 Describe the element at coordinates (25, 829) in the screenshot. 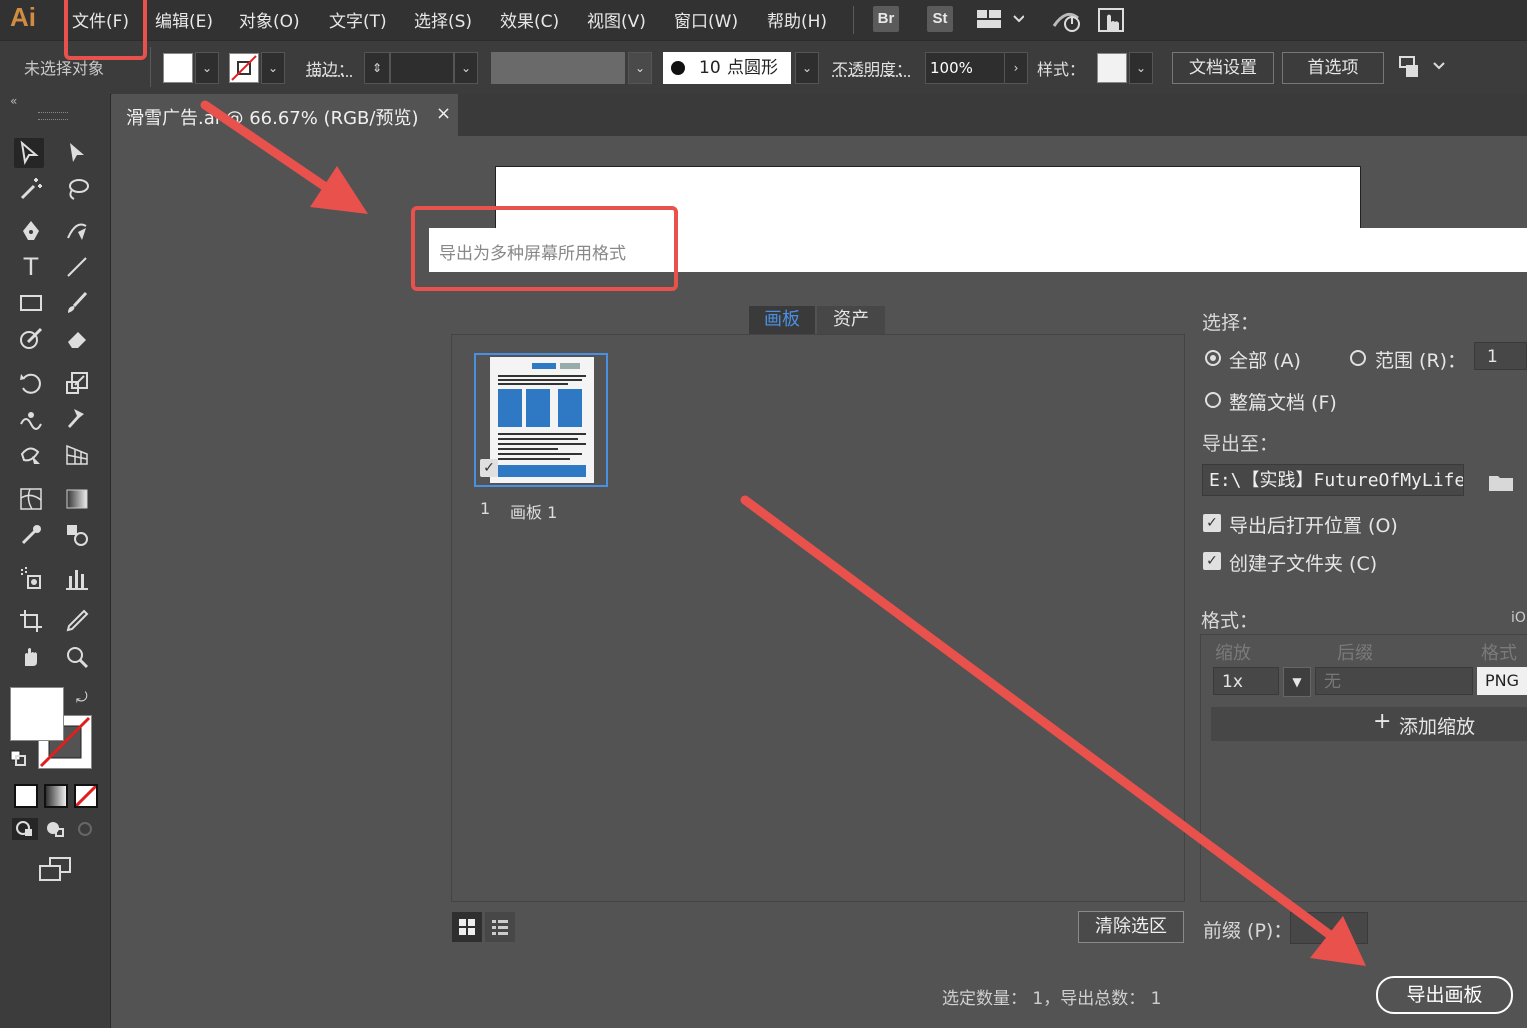

I see `draw-normal-icon` at that location.